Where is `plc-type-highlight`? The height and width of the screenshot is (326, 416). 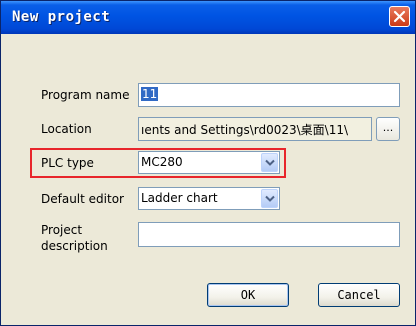
plc-type-highlight is located at coordinates (158, 163).